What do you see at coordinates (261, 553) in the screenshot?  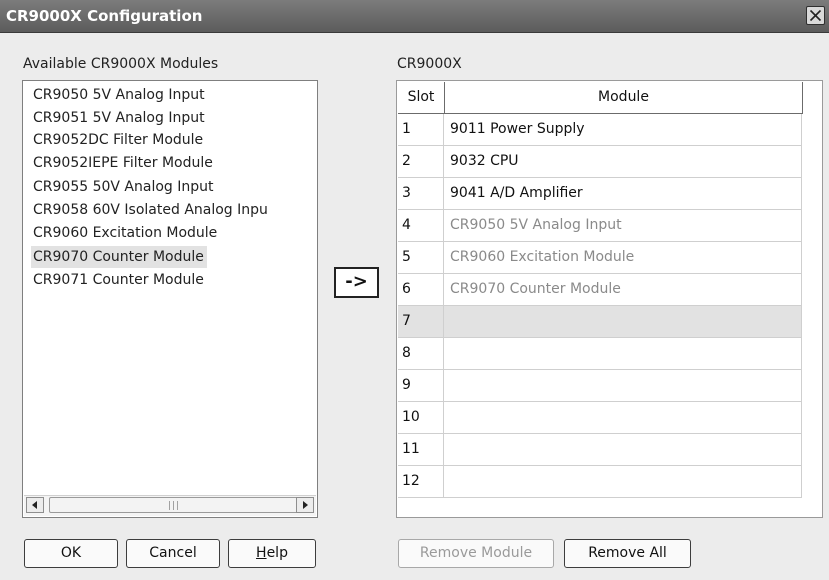 I see `help-accelerator: H` at bounding box center [261, 553].